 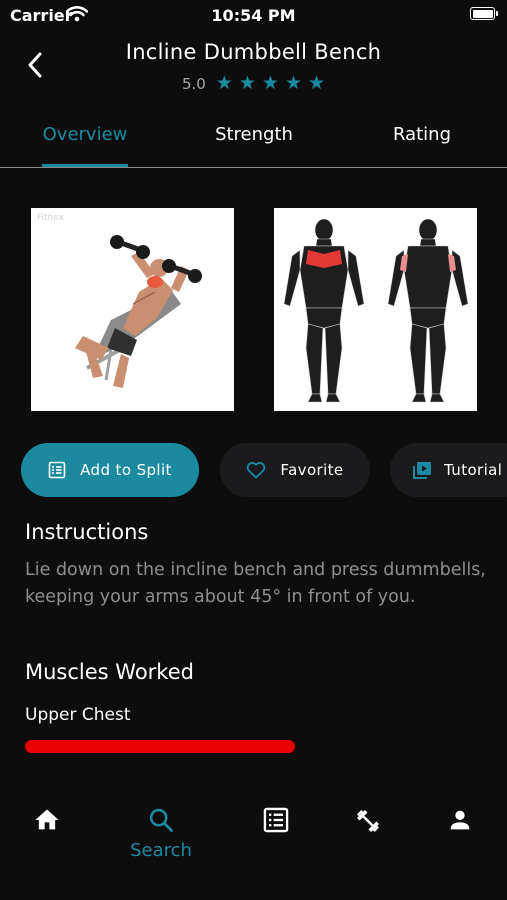 What do you see at coordinates (312, 470) in the screenshot?
I see `favorite-label: Favorite` at bounding box center [312, 470].